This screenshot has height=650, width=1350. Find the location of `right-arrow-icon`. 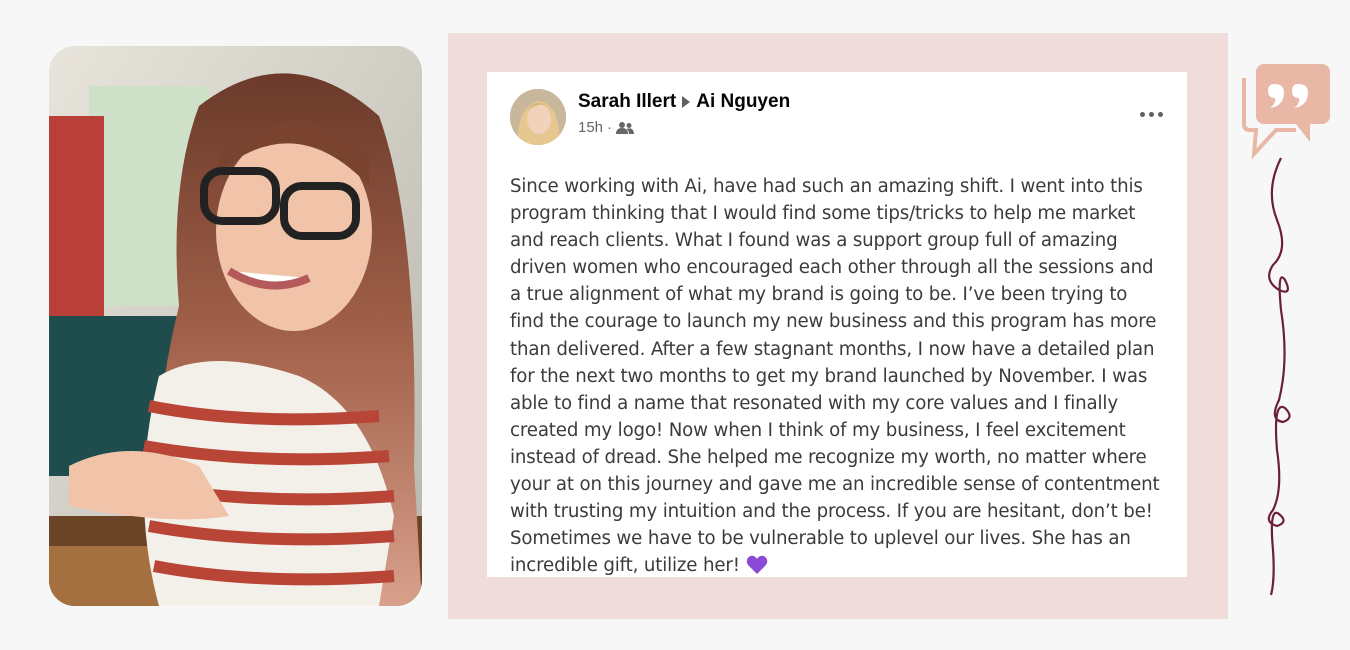

right-arrow-icon is located at coordinates (686, 102).